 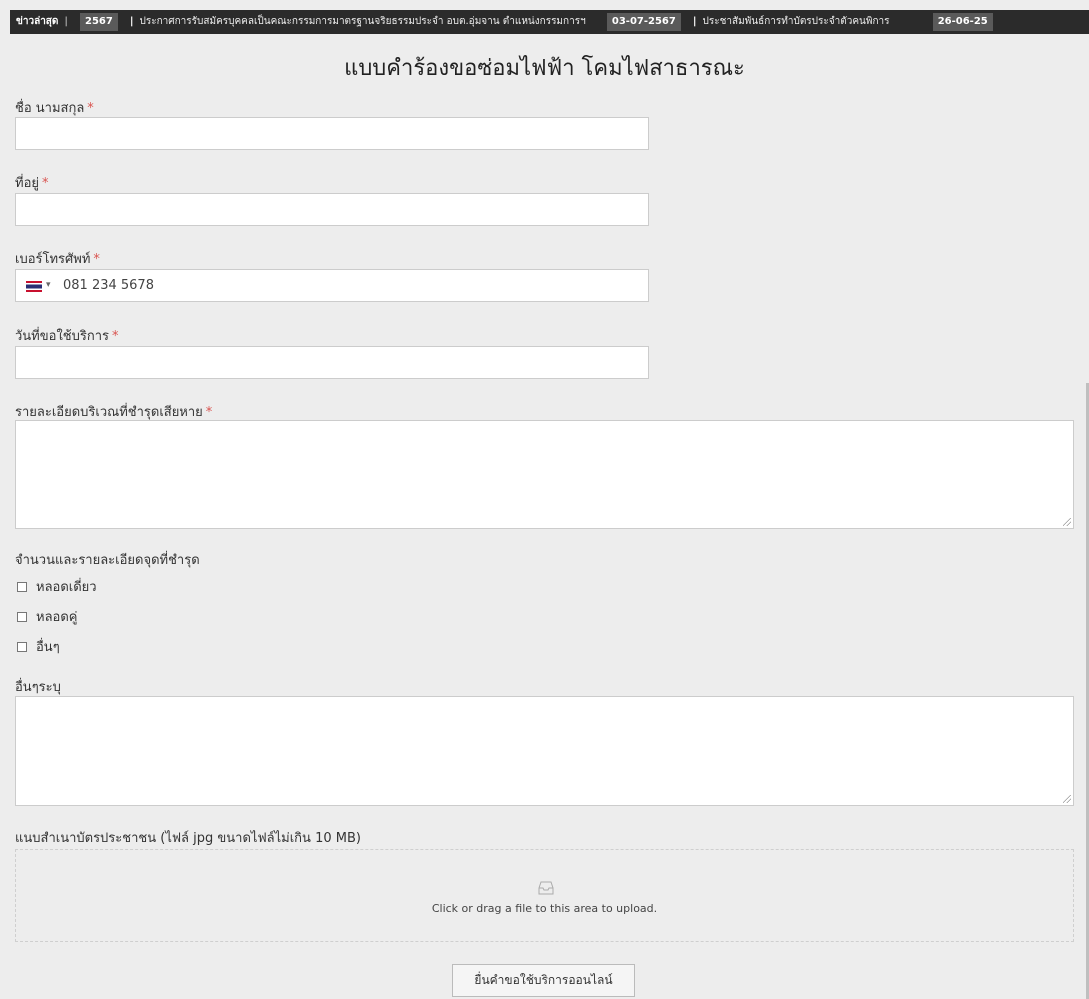 What do you see at coordinates (109, 412) in the screenshot?
I see `detail-label-text: รายละเอียดบริเวณที่ชำรุดเสียหาย` at bounding box center [109, 412].